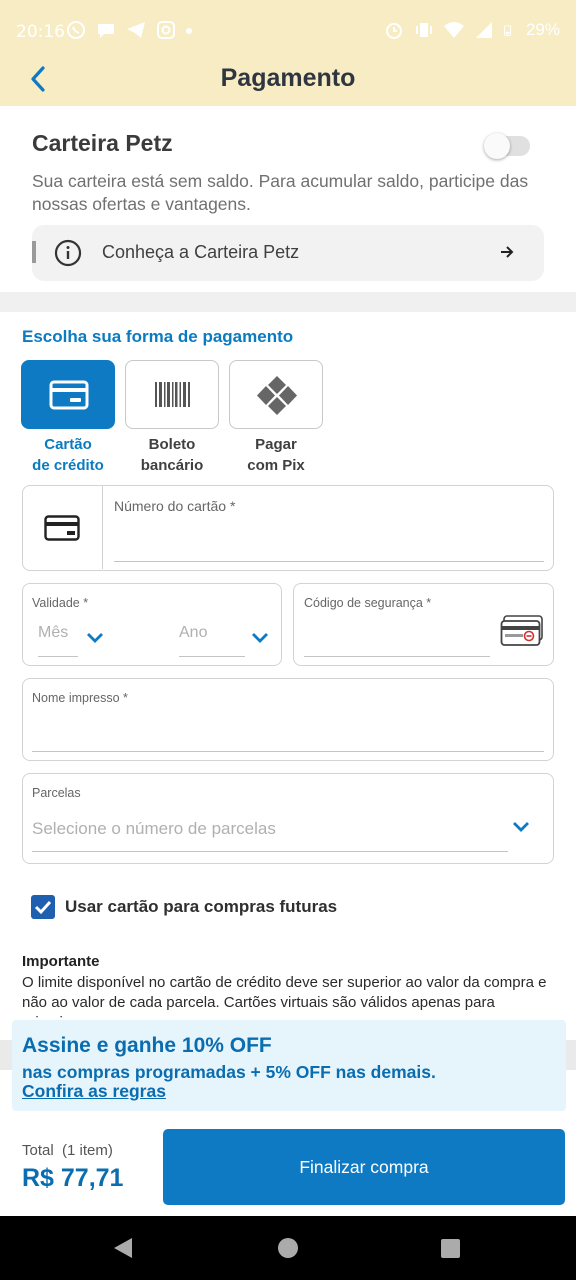  What do you see at coordinates (270, 851) in the screenshot?
I see `installments-underline` at bounding box center [270, 851].